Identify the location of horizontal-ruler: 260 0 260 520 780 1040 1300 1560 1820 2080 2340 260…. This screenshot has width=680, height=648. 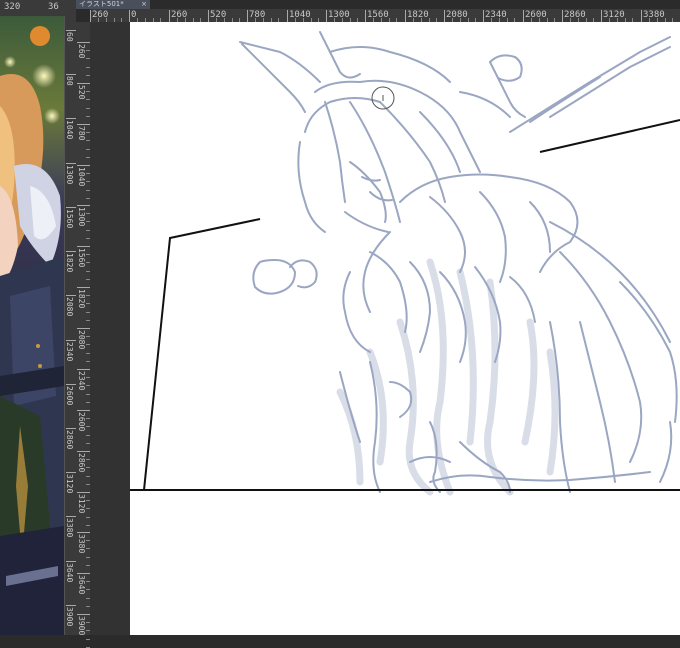
(385, 16).